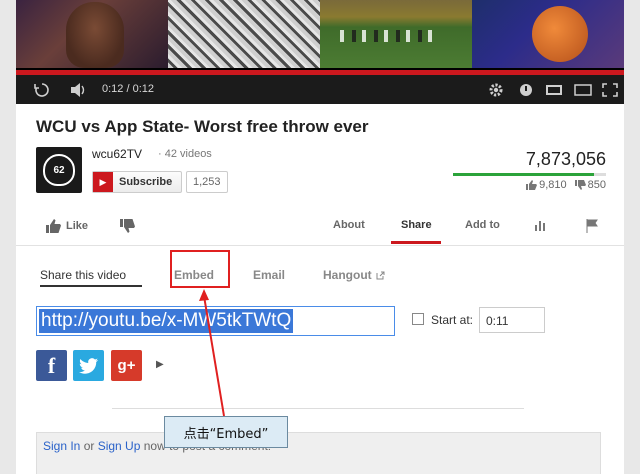  I want to click on report-button, so click(593, 226).